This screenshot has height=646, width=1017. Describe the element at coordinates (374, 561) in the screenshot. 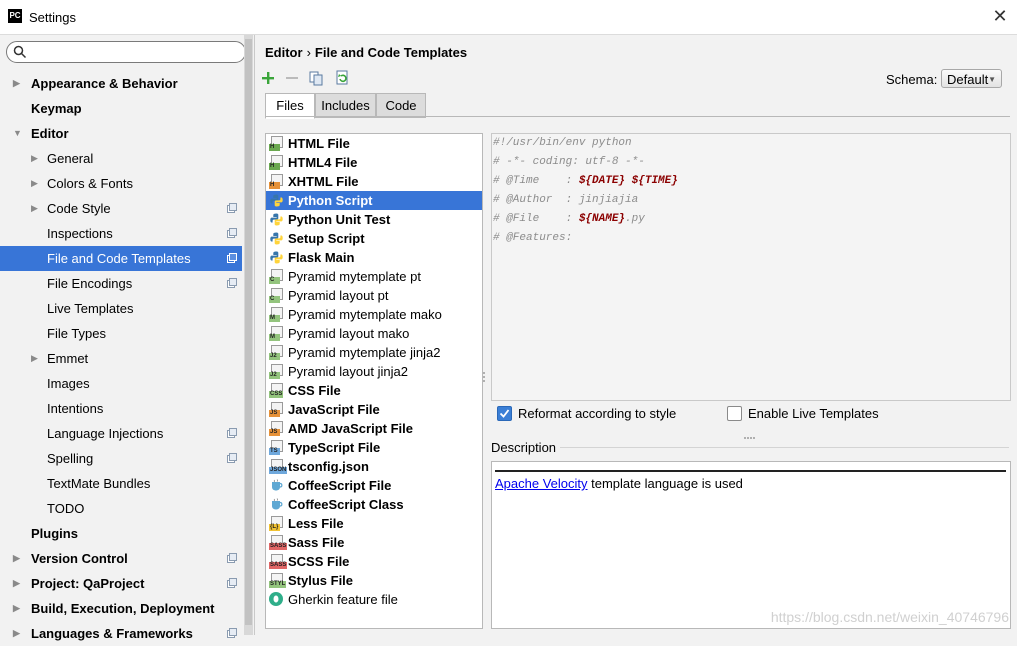

I see `template-item: SASS SCSS File` at that location.